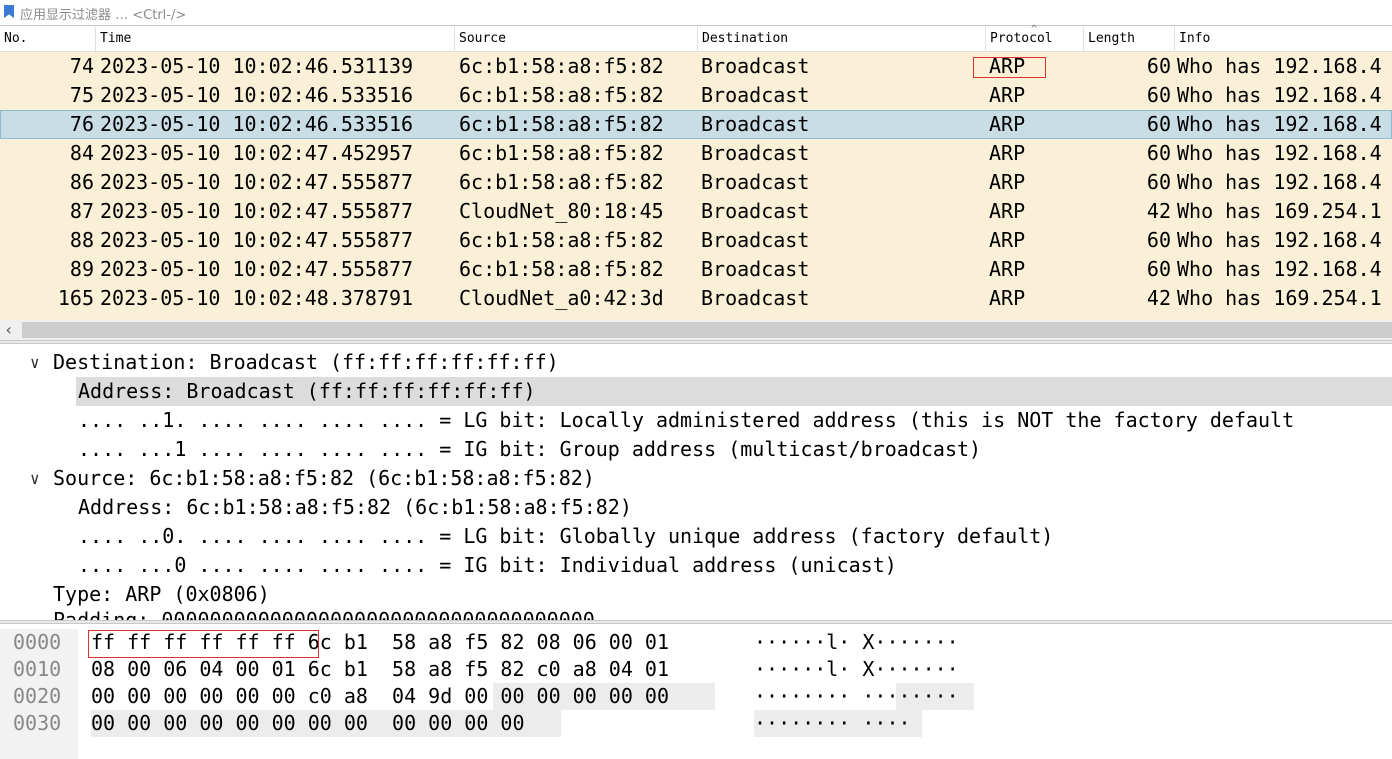 The height and width of the screenshot is (759, 1392). I want to click on column-source: Source, so click(576, 39).